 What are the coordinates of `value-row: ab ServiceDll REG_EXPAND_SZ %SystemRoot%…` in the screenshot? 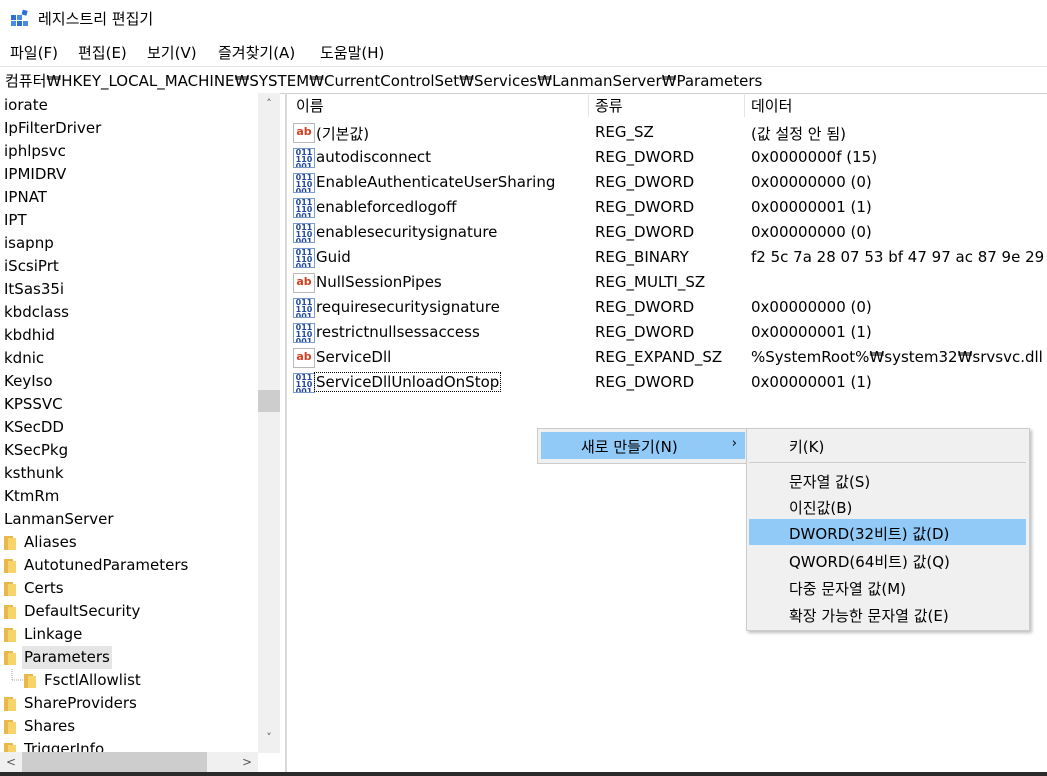 It's located at (667, 357).